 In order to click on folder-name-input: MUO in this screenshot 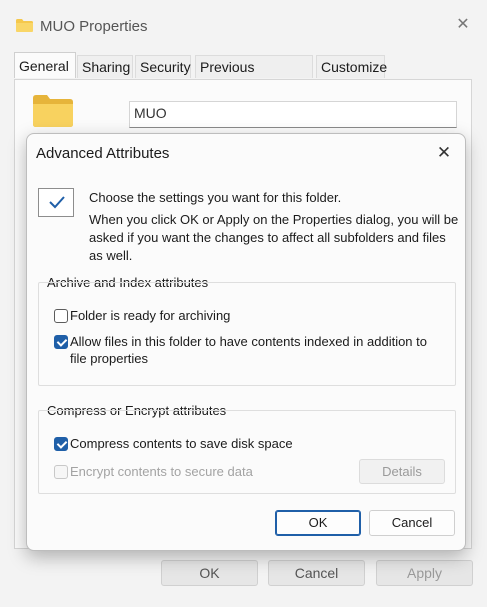, I will do `click(293, 114)`.